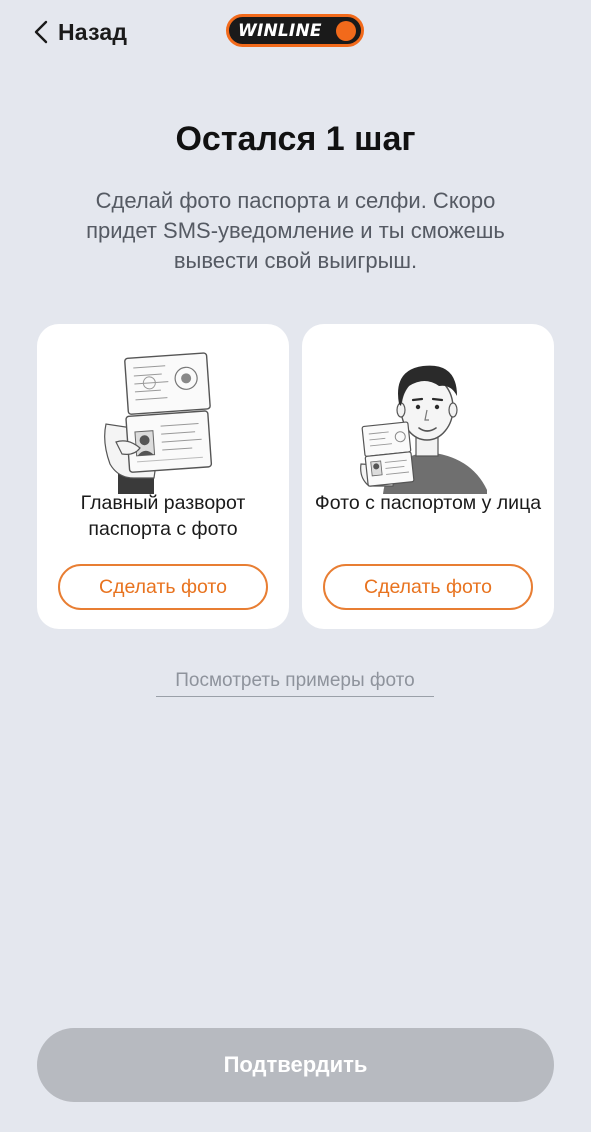 The height and width of the screenshot is (1132, 591). What do you see at coordinates (295, 683) in the screenshot?
I see `view-photo-examples-link: Посмотреть примеры фото` at bounding box center [295, 683].